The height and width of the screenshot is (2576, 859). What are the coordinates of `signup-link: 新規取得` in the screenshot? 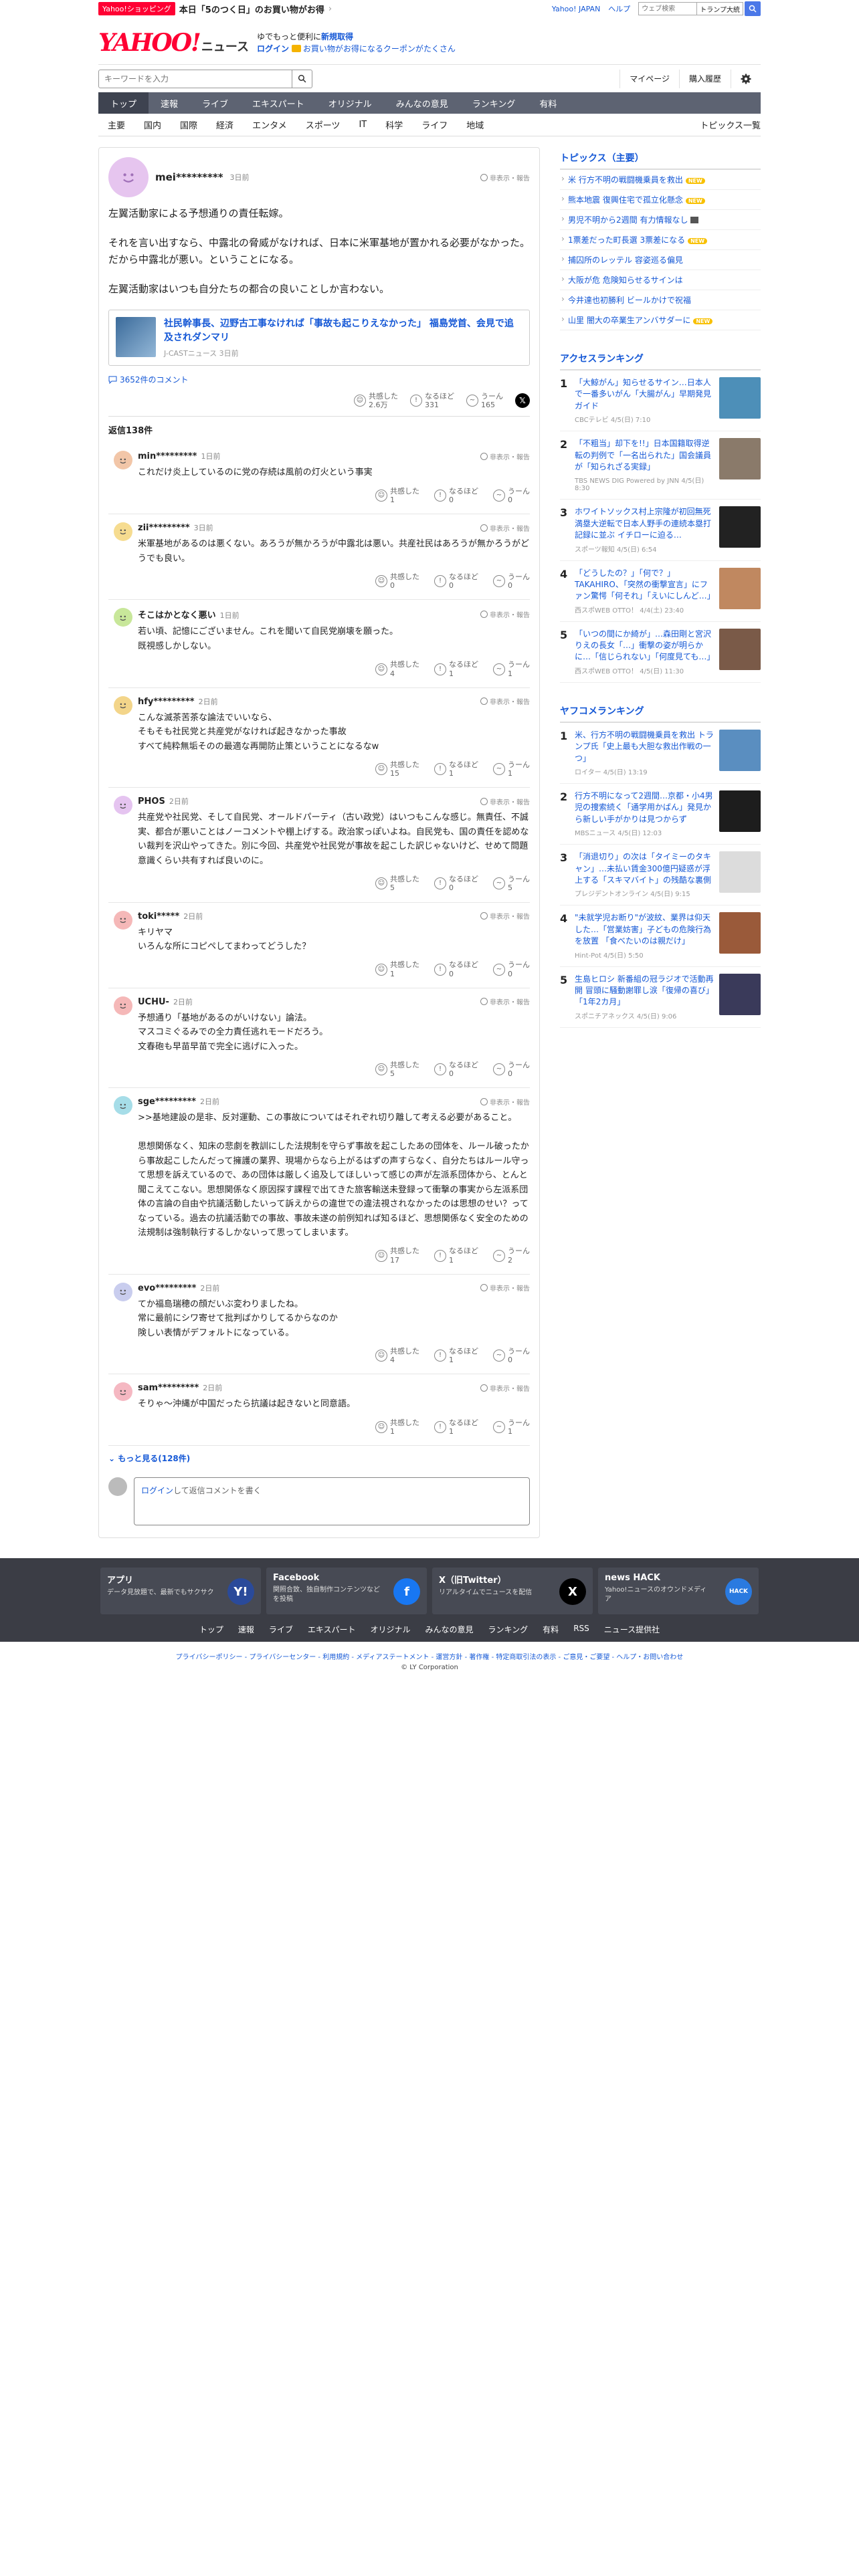 It's located at (337, 37).